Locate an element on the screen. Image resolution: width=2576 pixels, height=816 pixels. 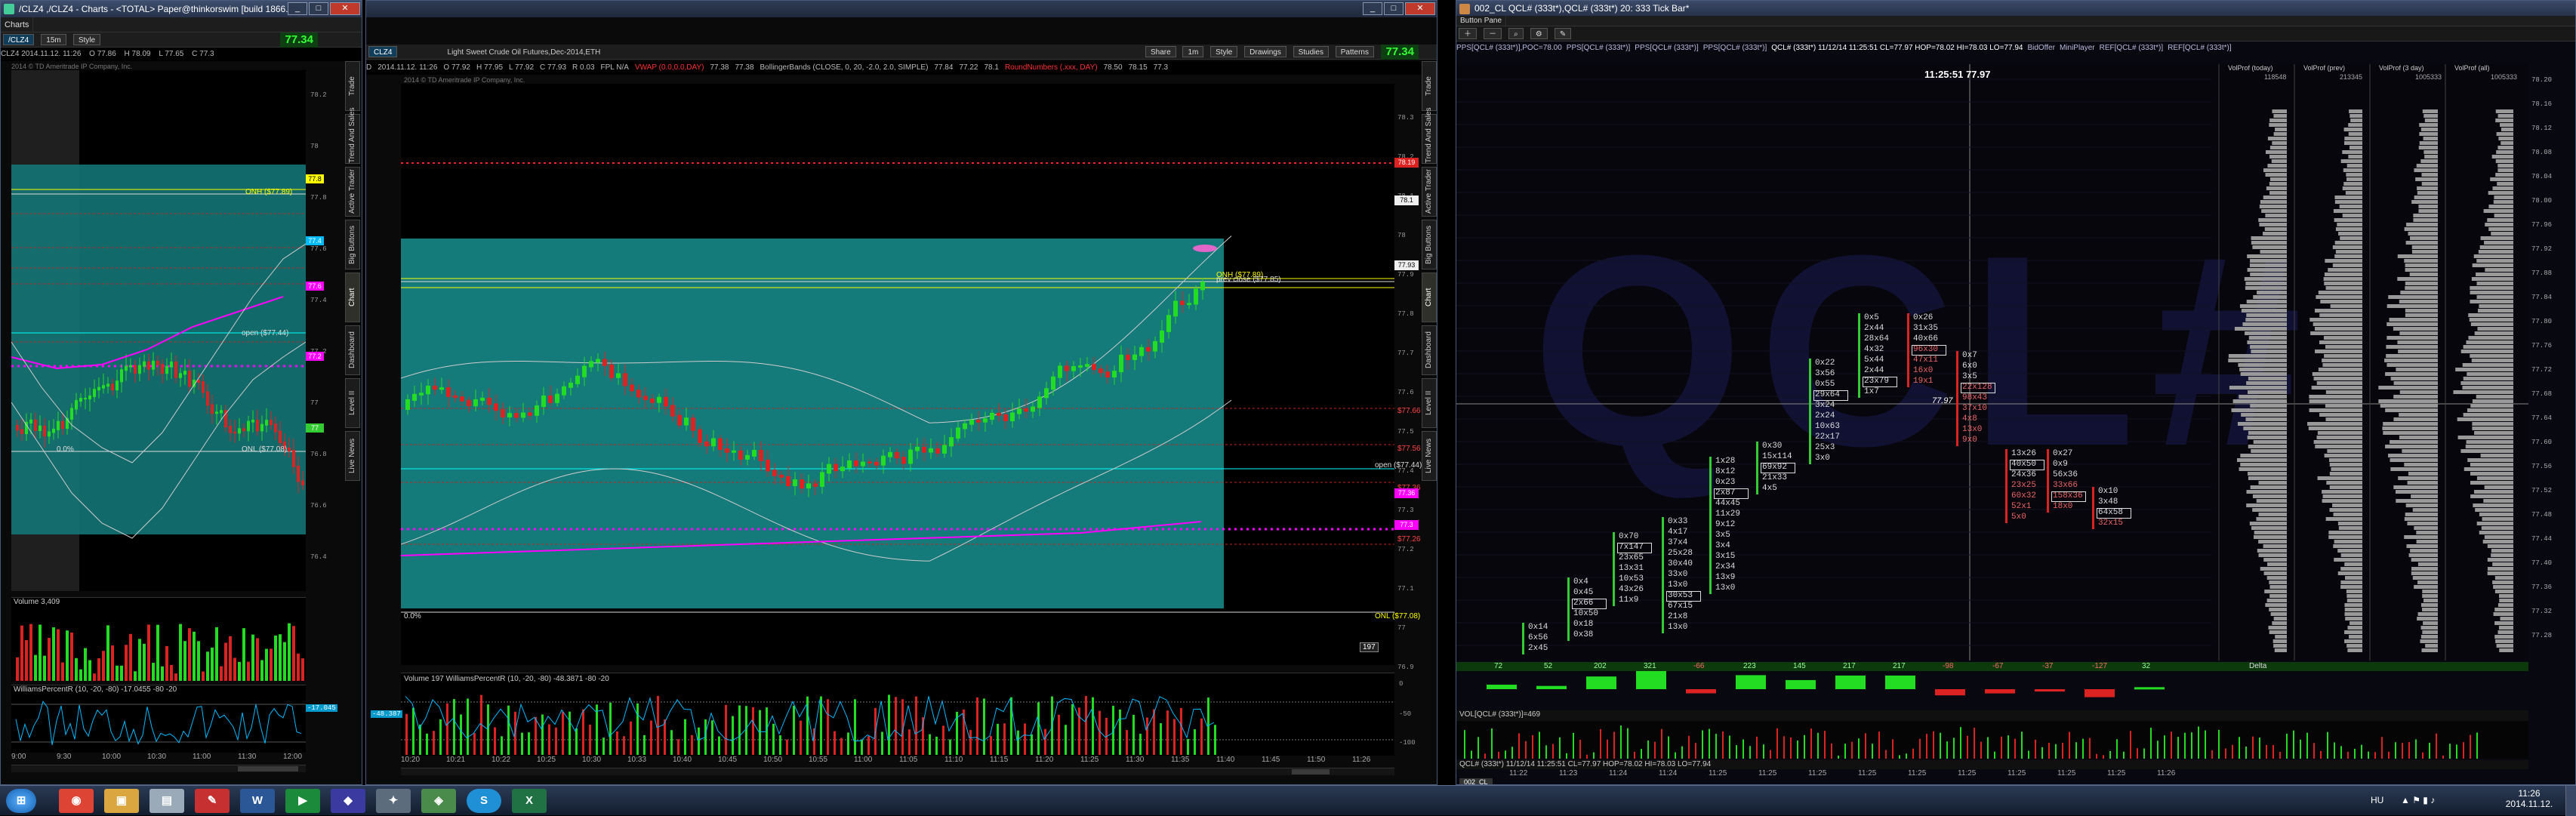
start-button: ⊞ is located at coordinates (21, 801).